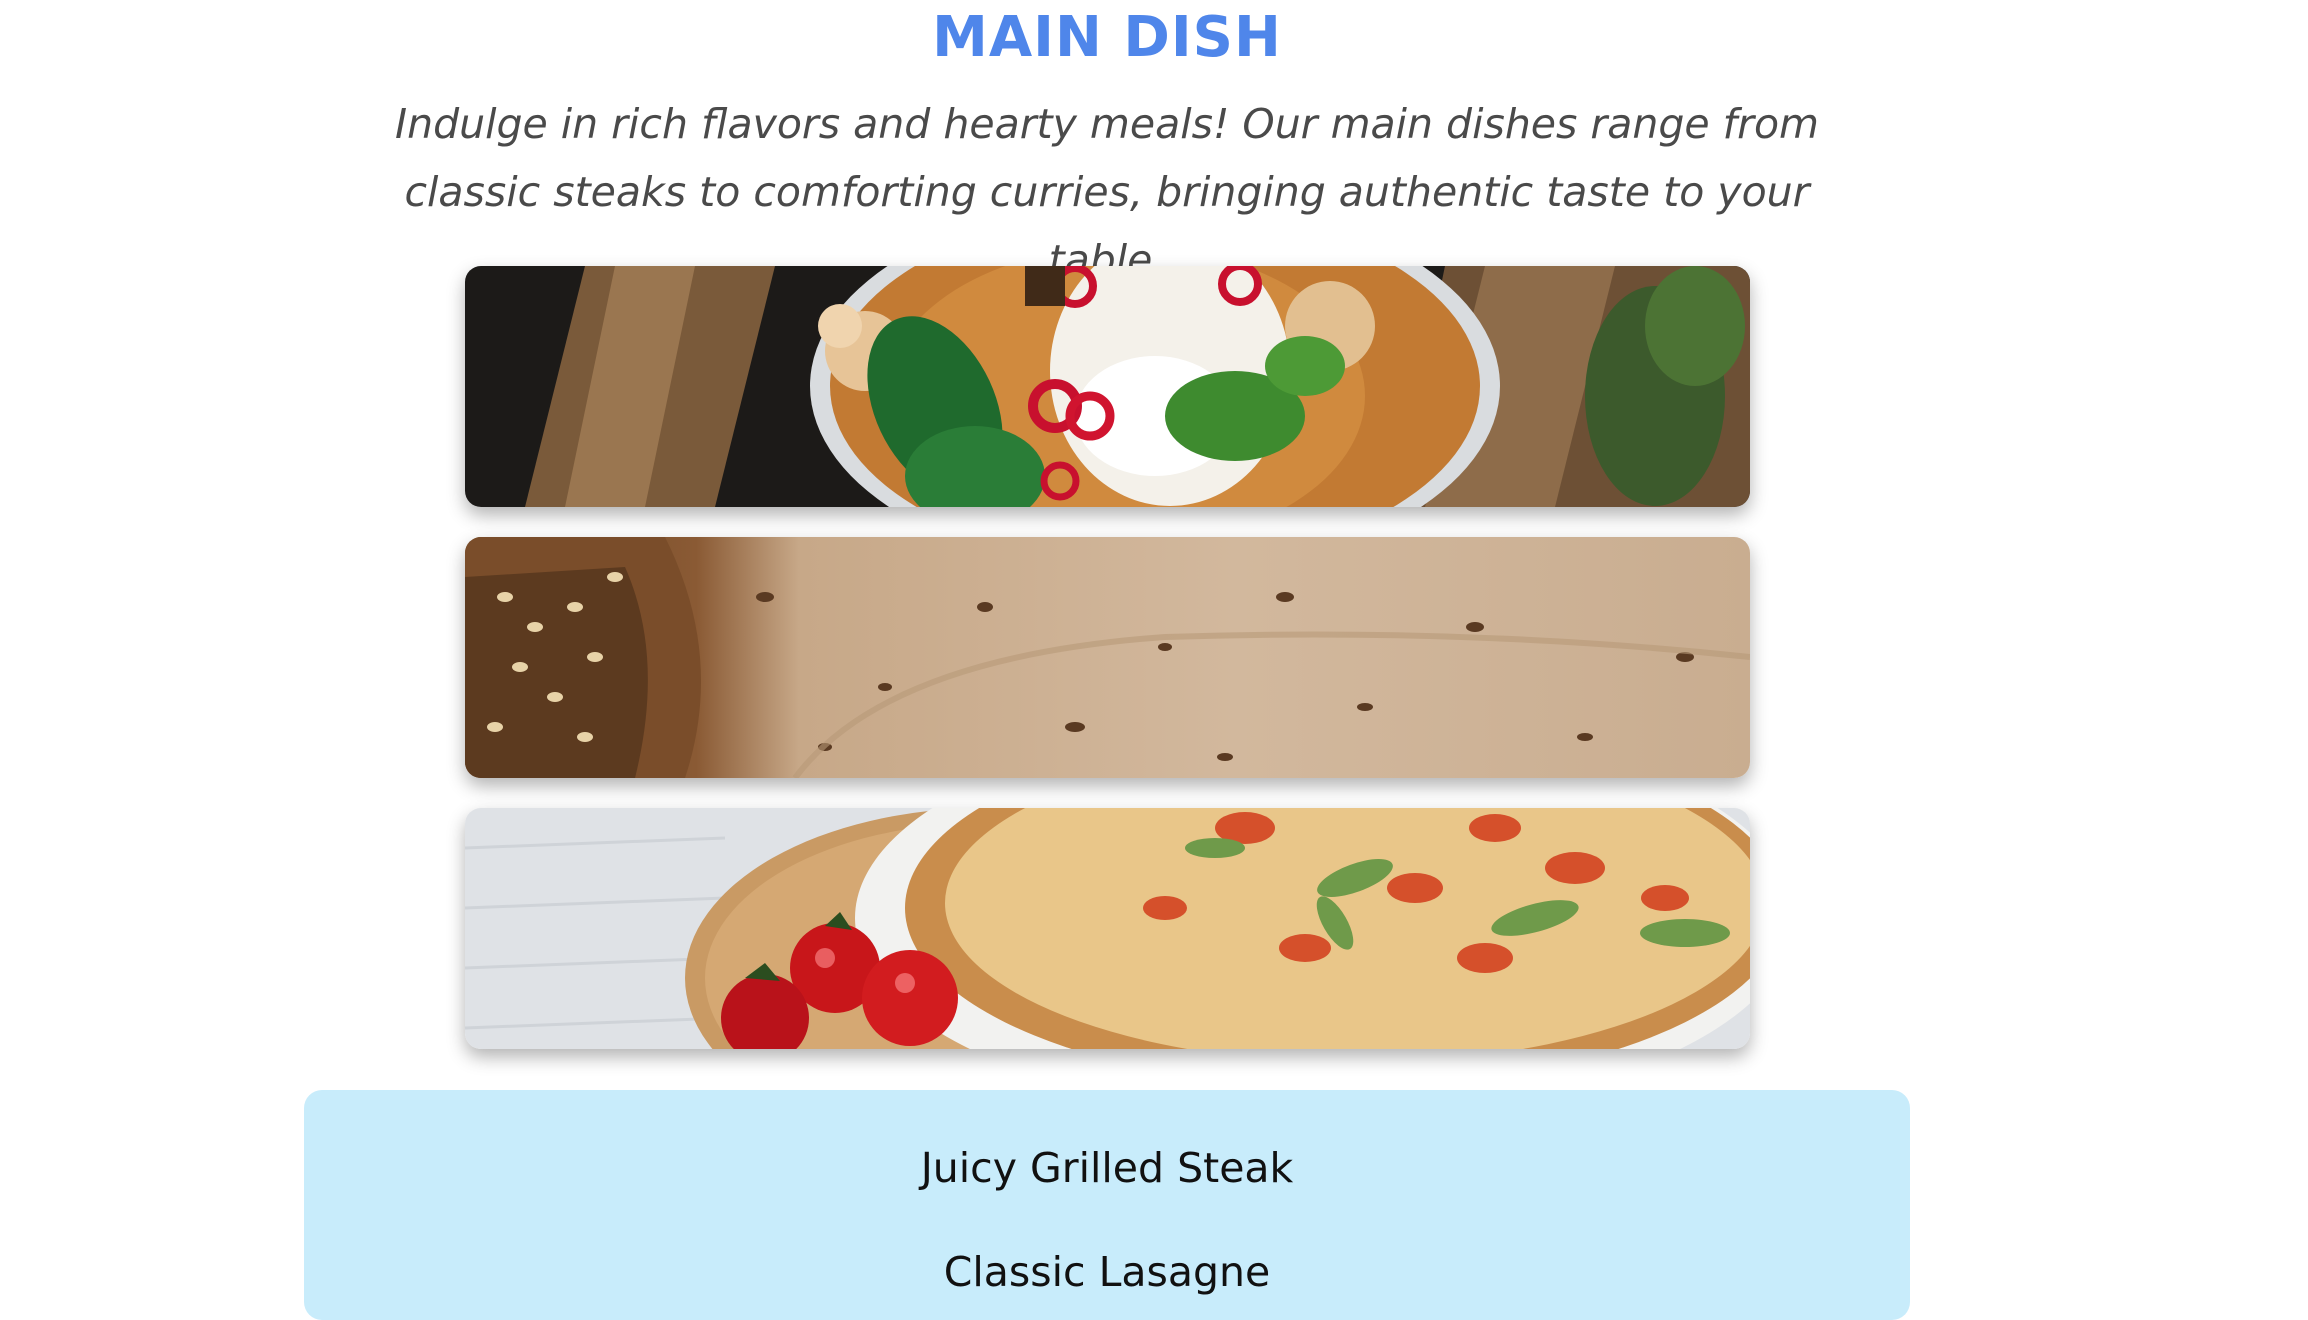 The width and height of the screenshot is (2308, 1320). I want to click on menu-item-classic-lasagne: Classic Lasagne, so click(1107, 1272).